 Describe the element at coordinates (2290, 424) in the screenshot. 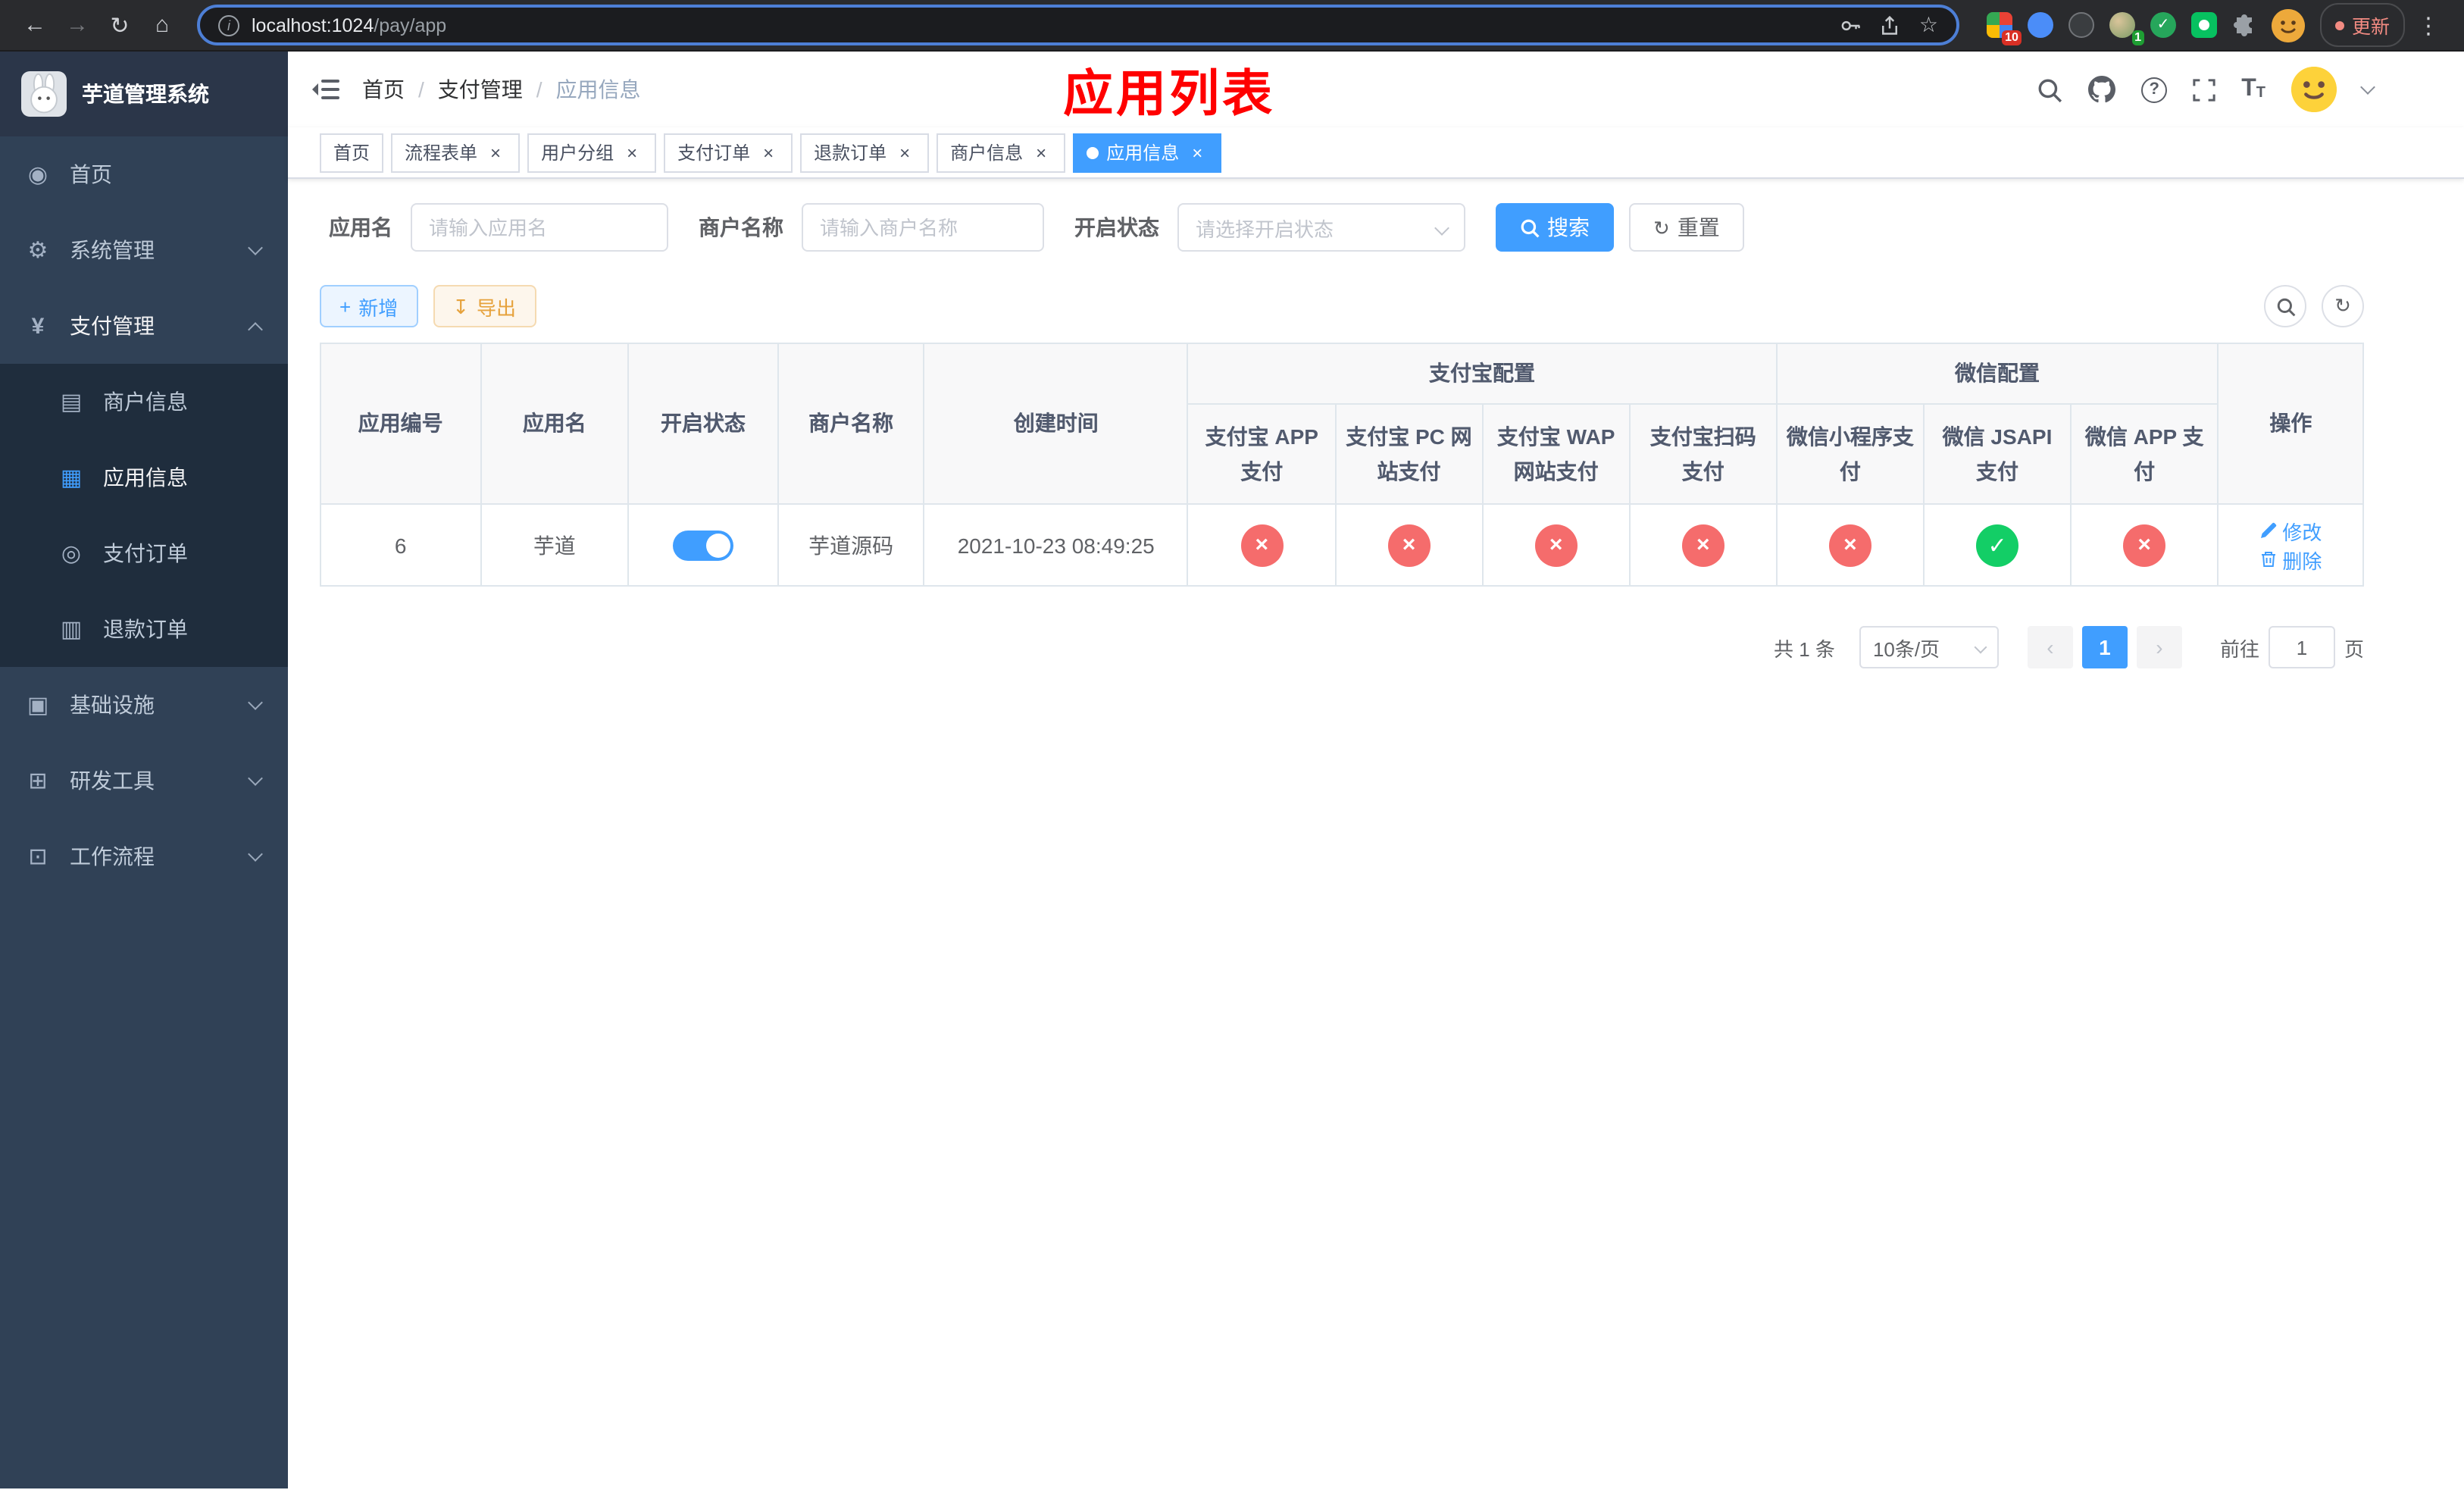

I see `col-header-actions: 操作` at that location.